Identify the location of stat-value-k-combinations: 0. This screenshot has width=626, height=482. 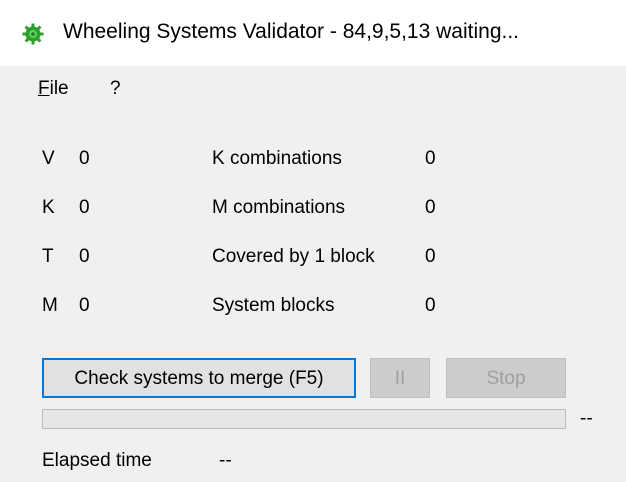
(430, 158).